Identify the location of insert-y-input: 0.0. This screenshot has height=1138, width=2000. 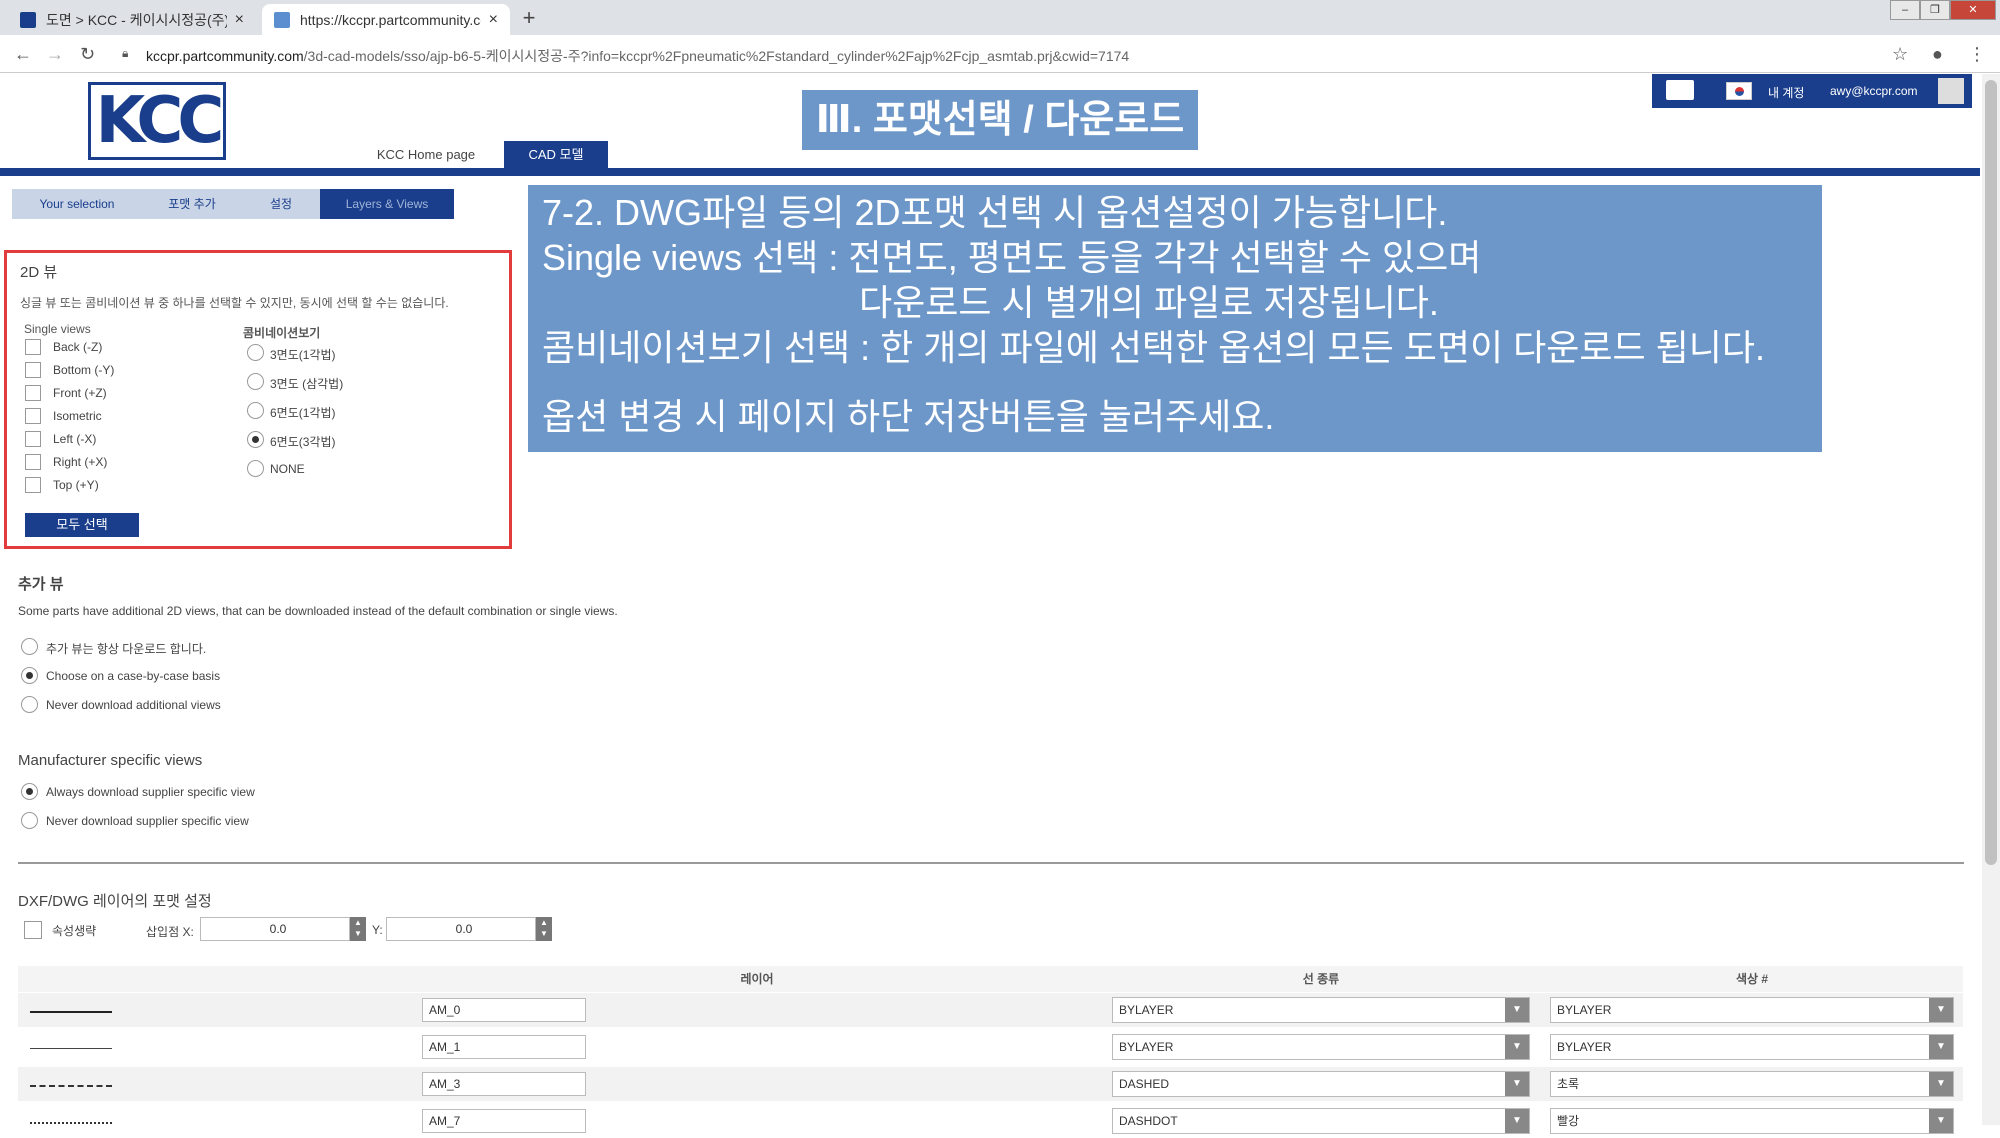
(461, 929).